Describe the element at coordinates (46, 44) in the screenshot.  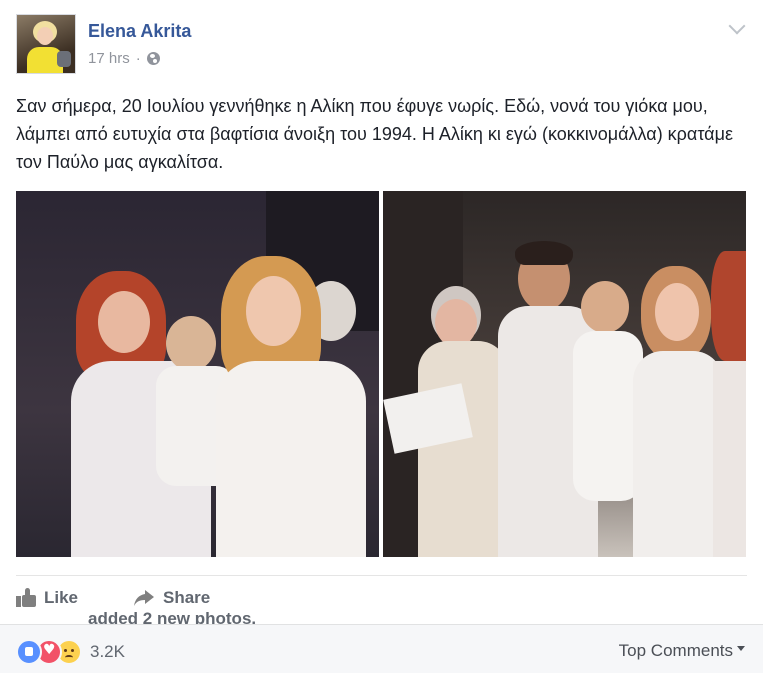
I see `author-avatar` at that location.